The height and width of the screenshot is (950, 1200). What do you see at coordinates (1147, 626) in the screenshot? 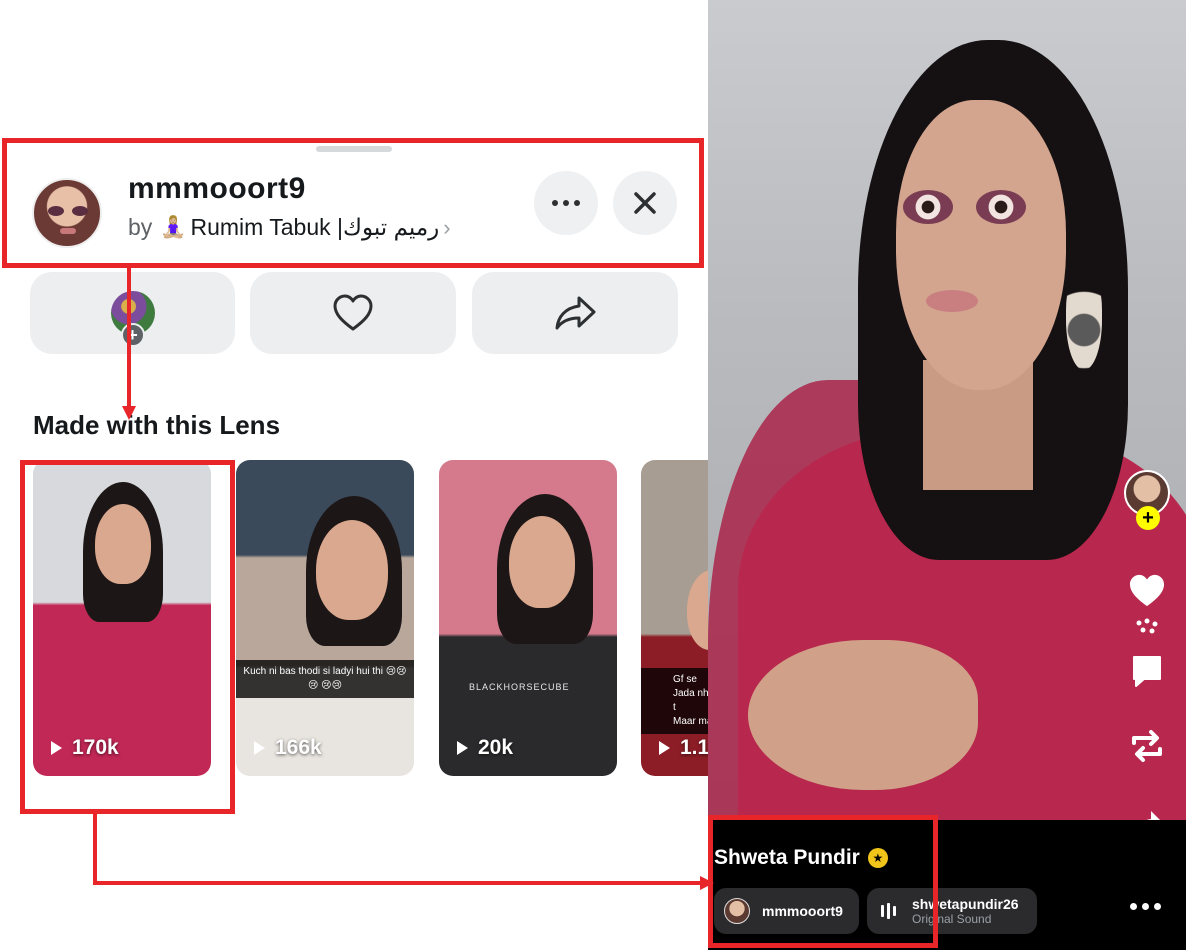
I see `sparkle-dots-icon` at bounding box center [1147, 626].